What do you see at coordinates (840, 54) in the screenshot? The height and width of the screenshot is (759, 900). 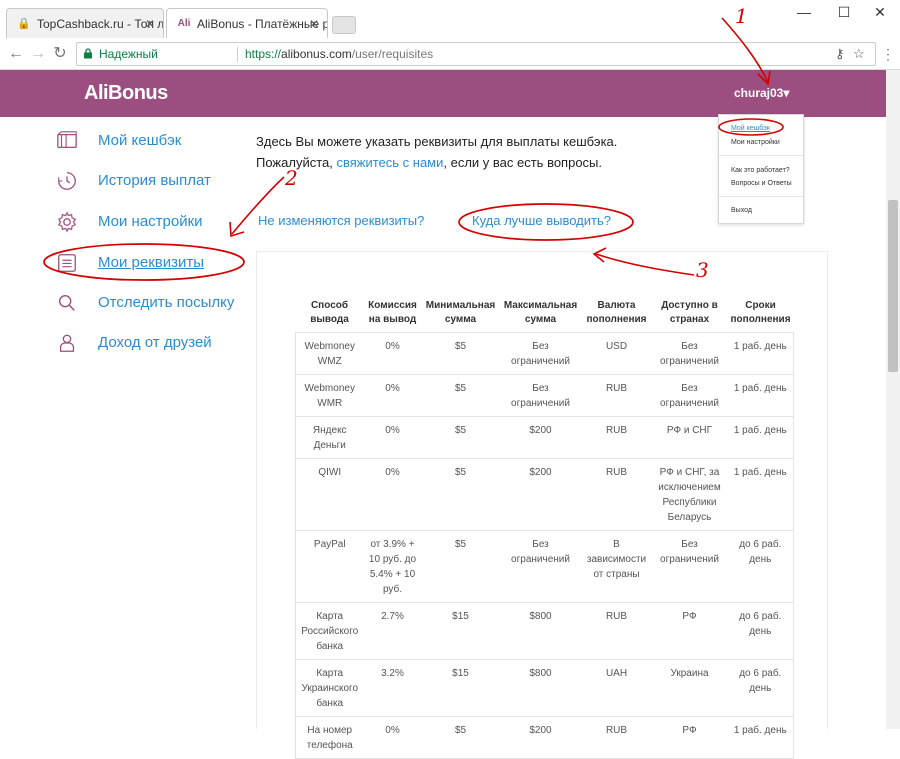 I see `key-icon: ⚷` at bounding box center [840, 54].